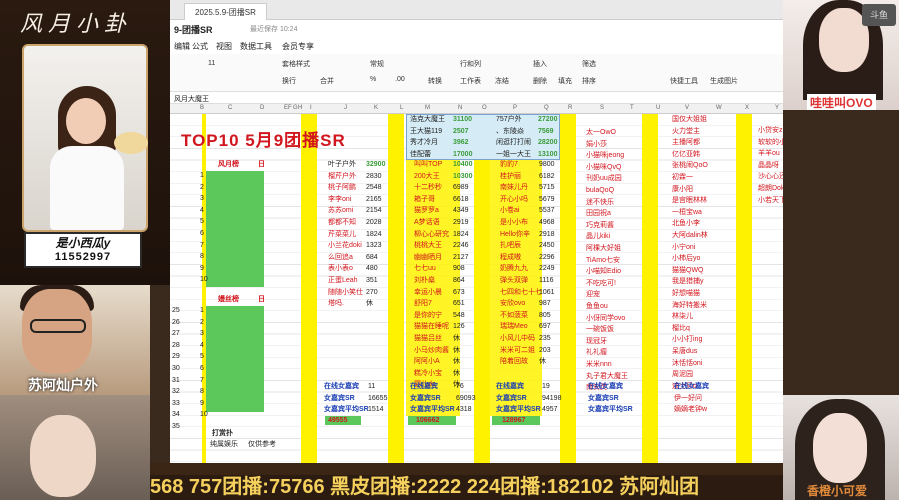 Image resolution: width=899 pixels, height=500 pixels. What do you see at coordinates (510, 246) in the screenshot?
I see `name-cell: 扎吧辰` at bounding box center [510, 246].